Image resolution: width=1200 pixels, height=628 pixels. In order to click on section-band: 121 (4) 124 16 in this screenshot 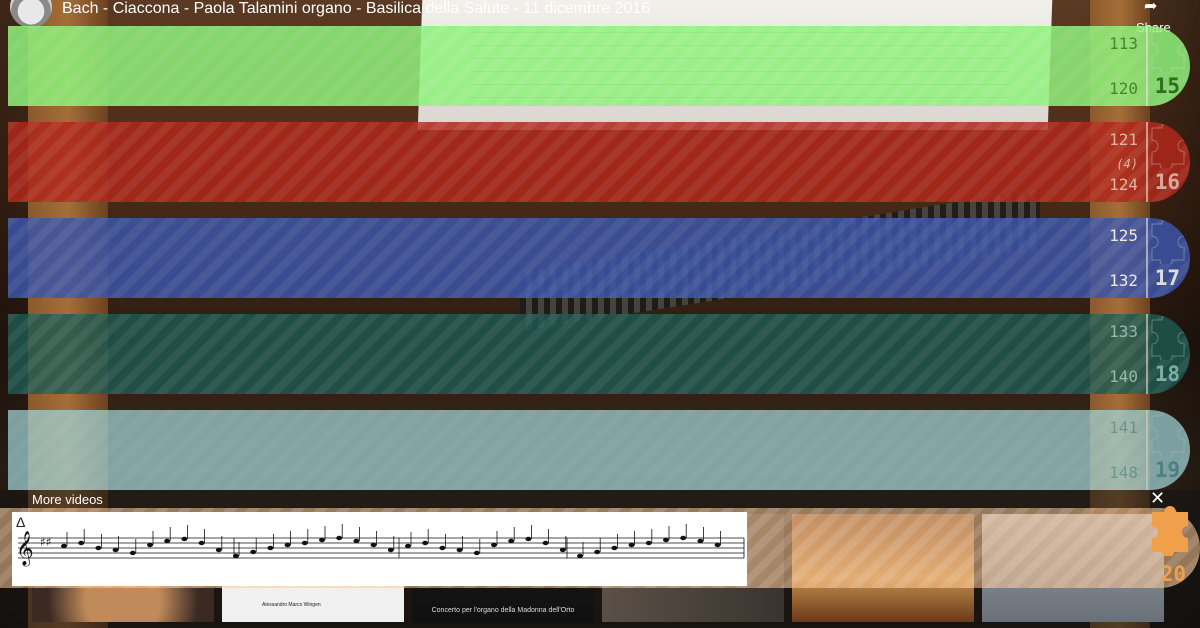, I will do `click(599, 162)`.